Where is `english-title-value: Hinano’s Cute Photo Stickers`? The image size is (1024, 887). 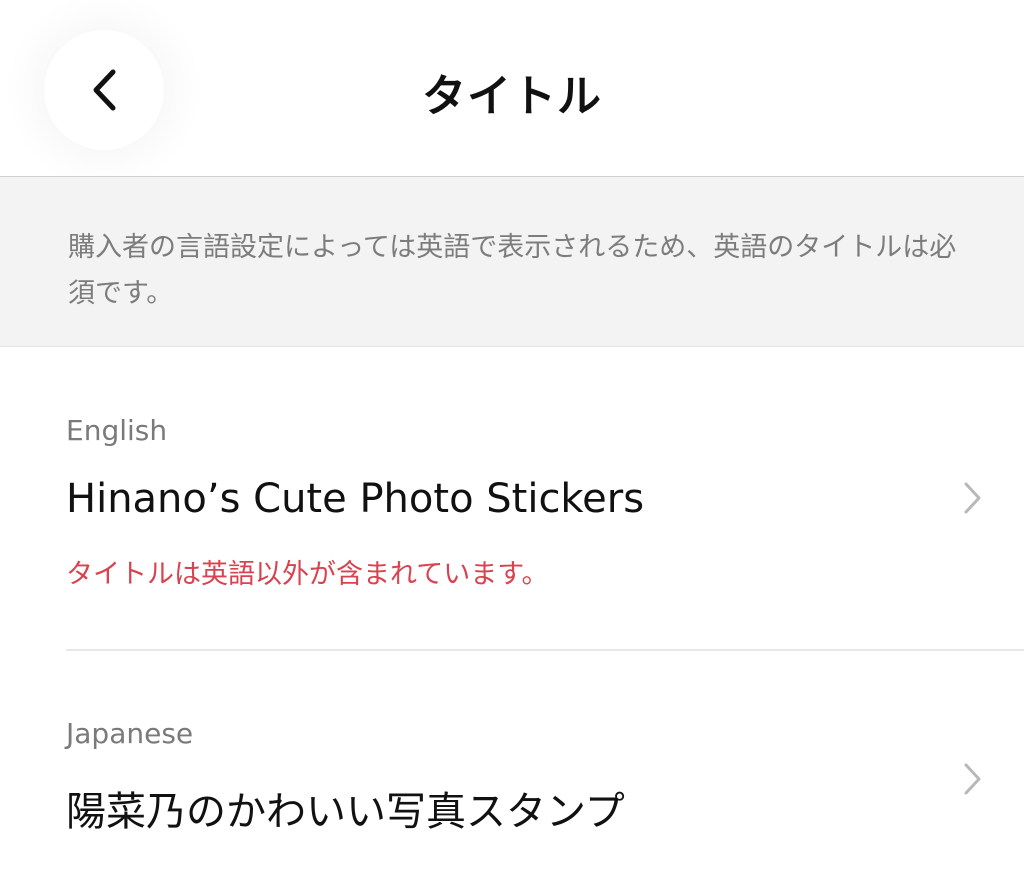
english-title-value: Hinano’s Cute Photo Stickers is located at coordinates (355, 499).